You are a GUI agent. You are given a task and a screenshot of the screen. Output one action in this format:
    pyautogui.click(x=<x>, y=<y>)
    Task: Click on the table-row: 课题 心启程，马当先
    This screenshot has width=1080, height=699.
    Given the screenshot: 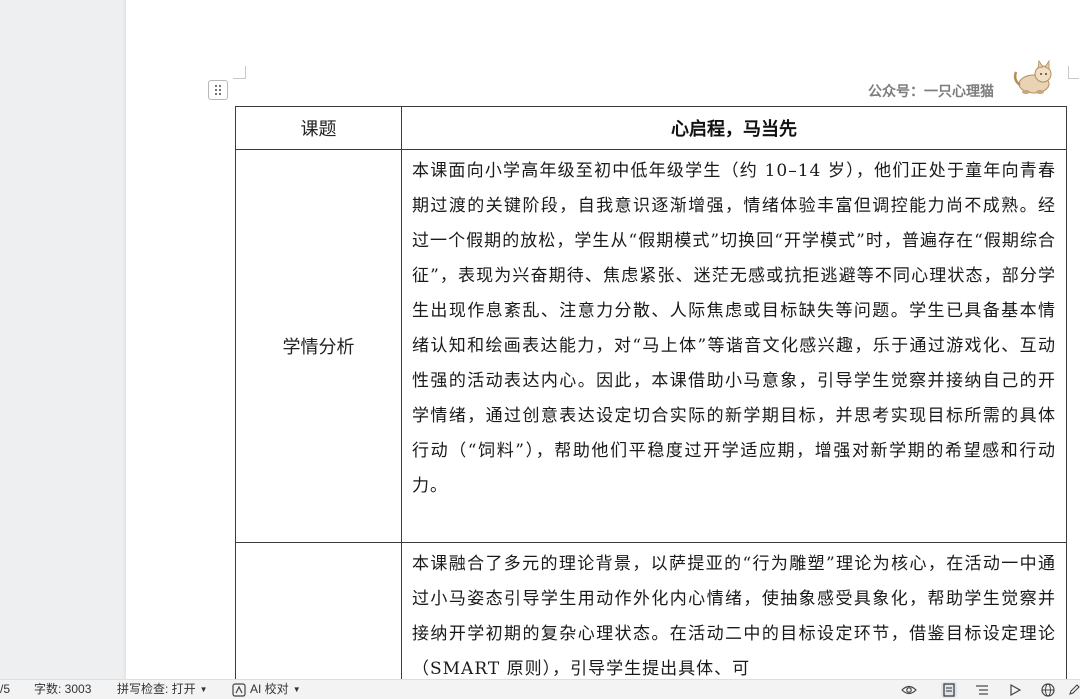 What is the action you would take?
    pyautogui.click(x=651, y=128)
    